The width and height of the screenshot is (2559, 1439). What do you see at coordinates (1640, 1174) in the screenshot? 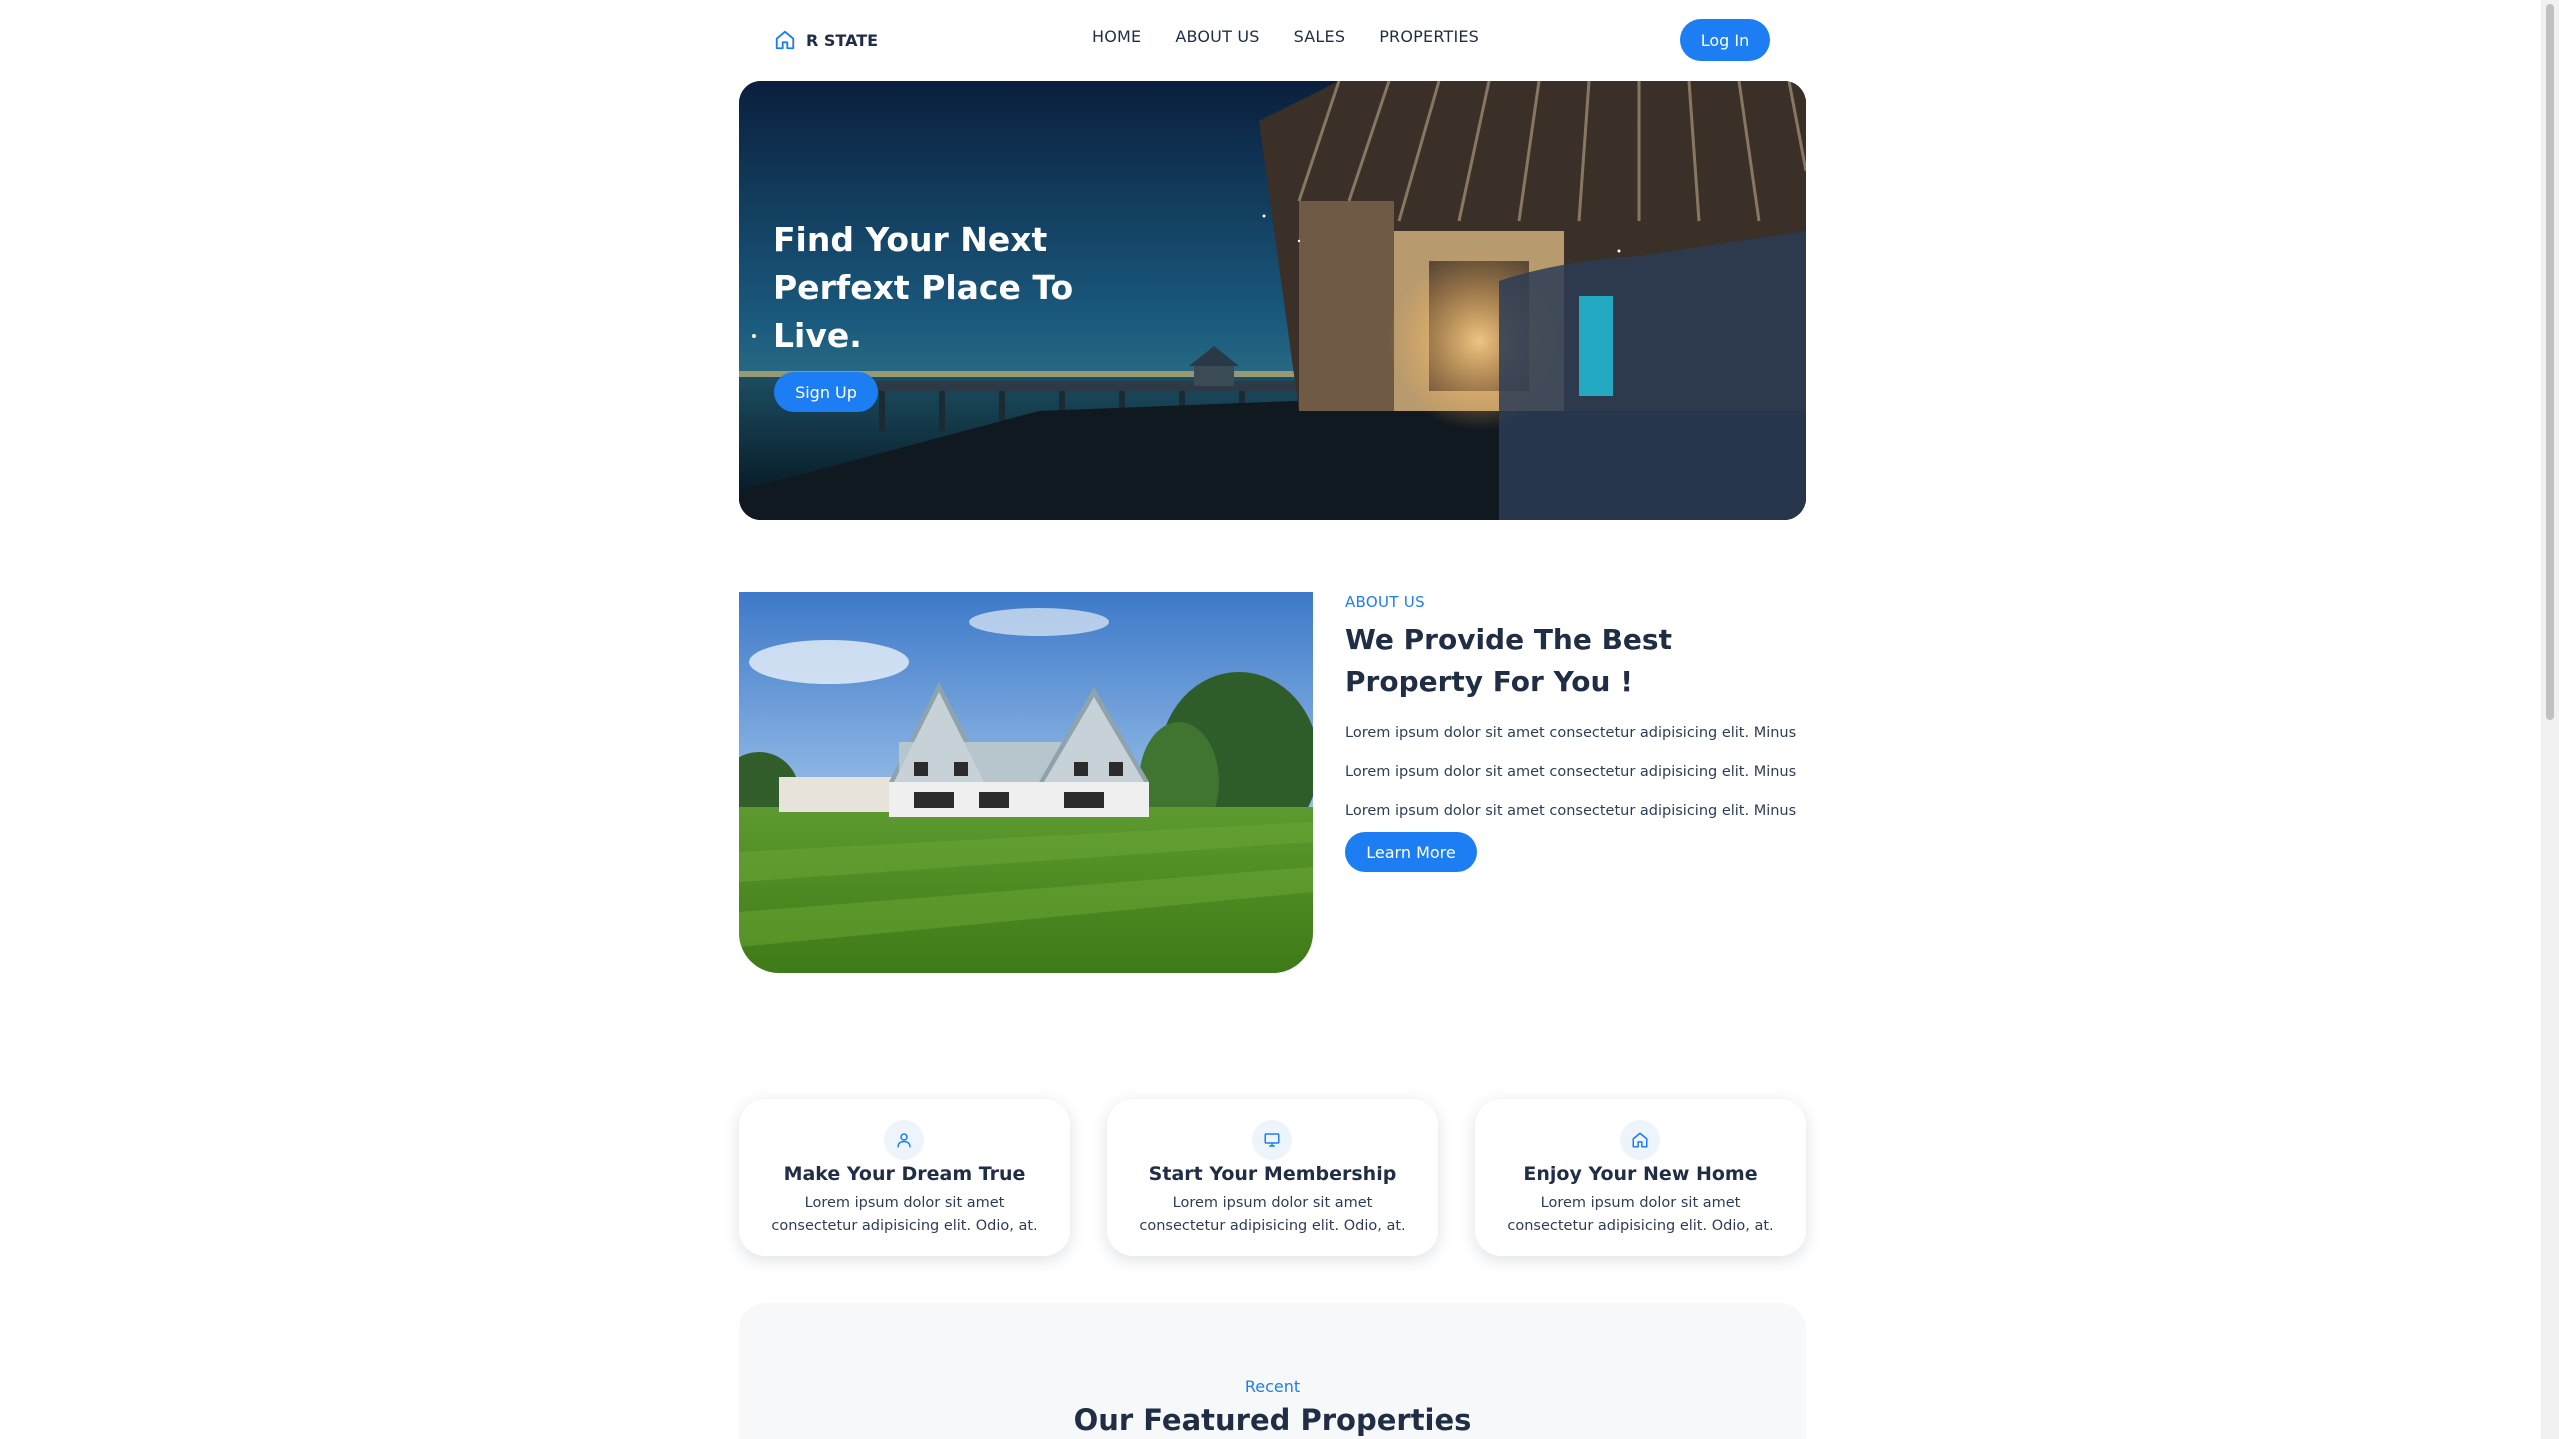
I see `feature-title: Enjoy Your New Home` at bounding box center [1640, 1174].